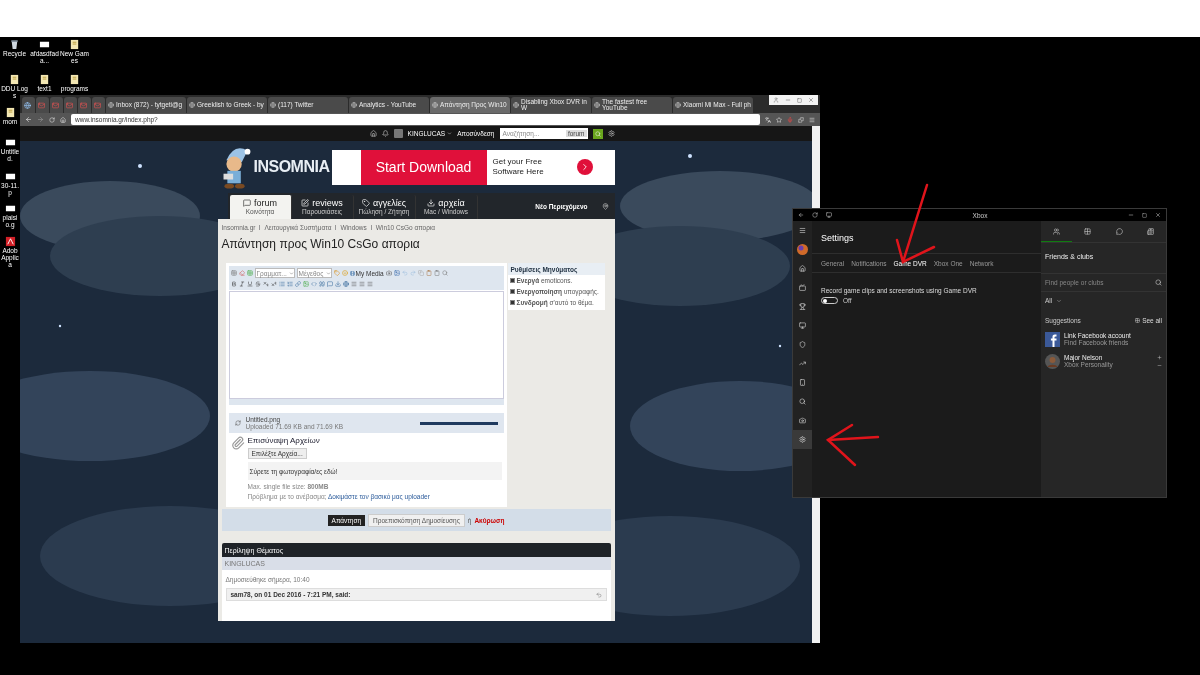 The image size is (1200, 675). What do you see at coordinates (423, 167) in the screenshot?
I see `download-button: Start Download` at bounding box center [423, 167].